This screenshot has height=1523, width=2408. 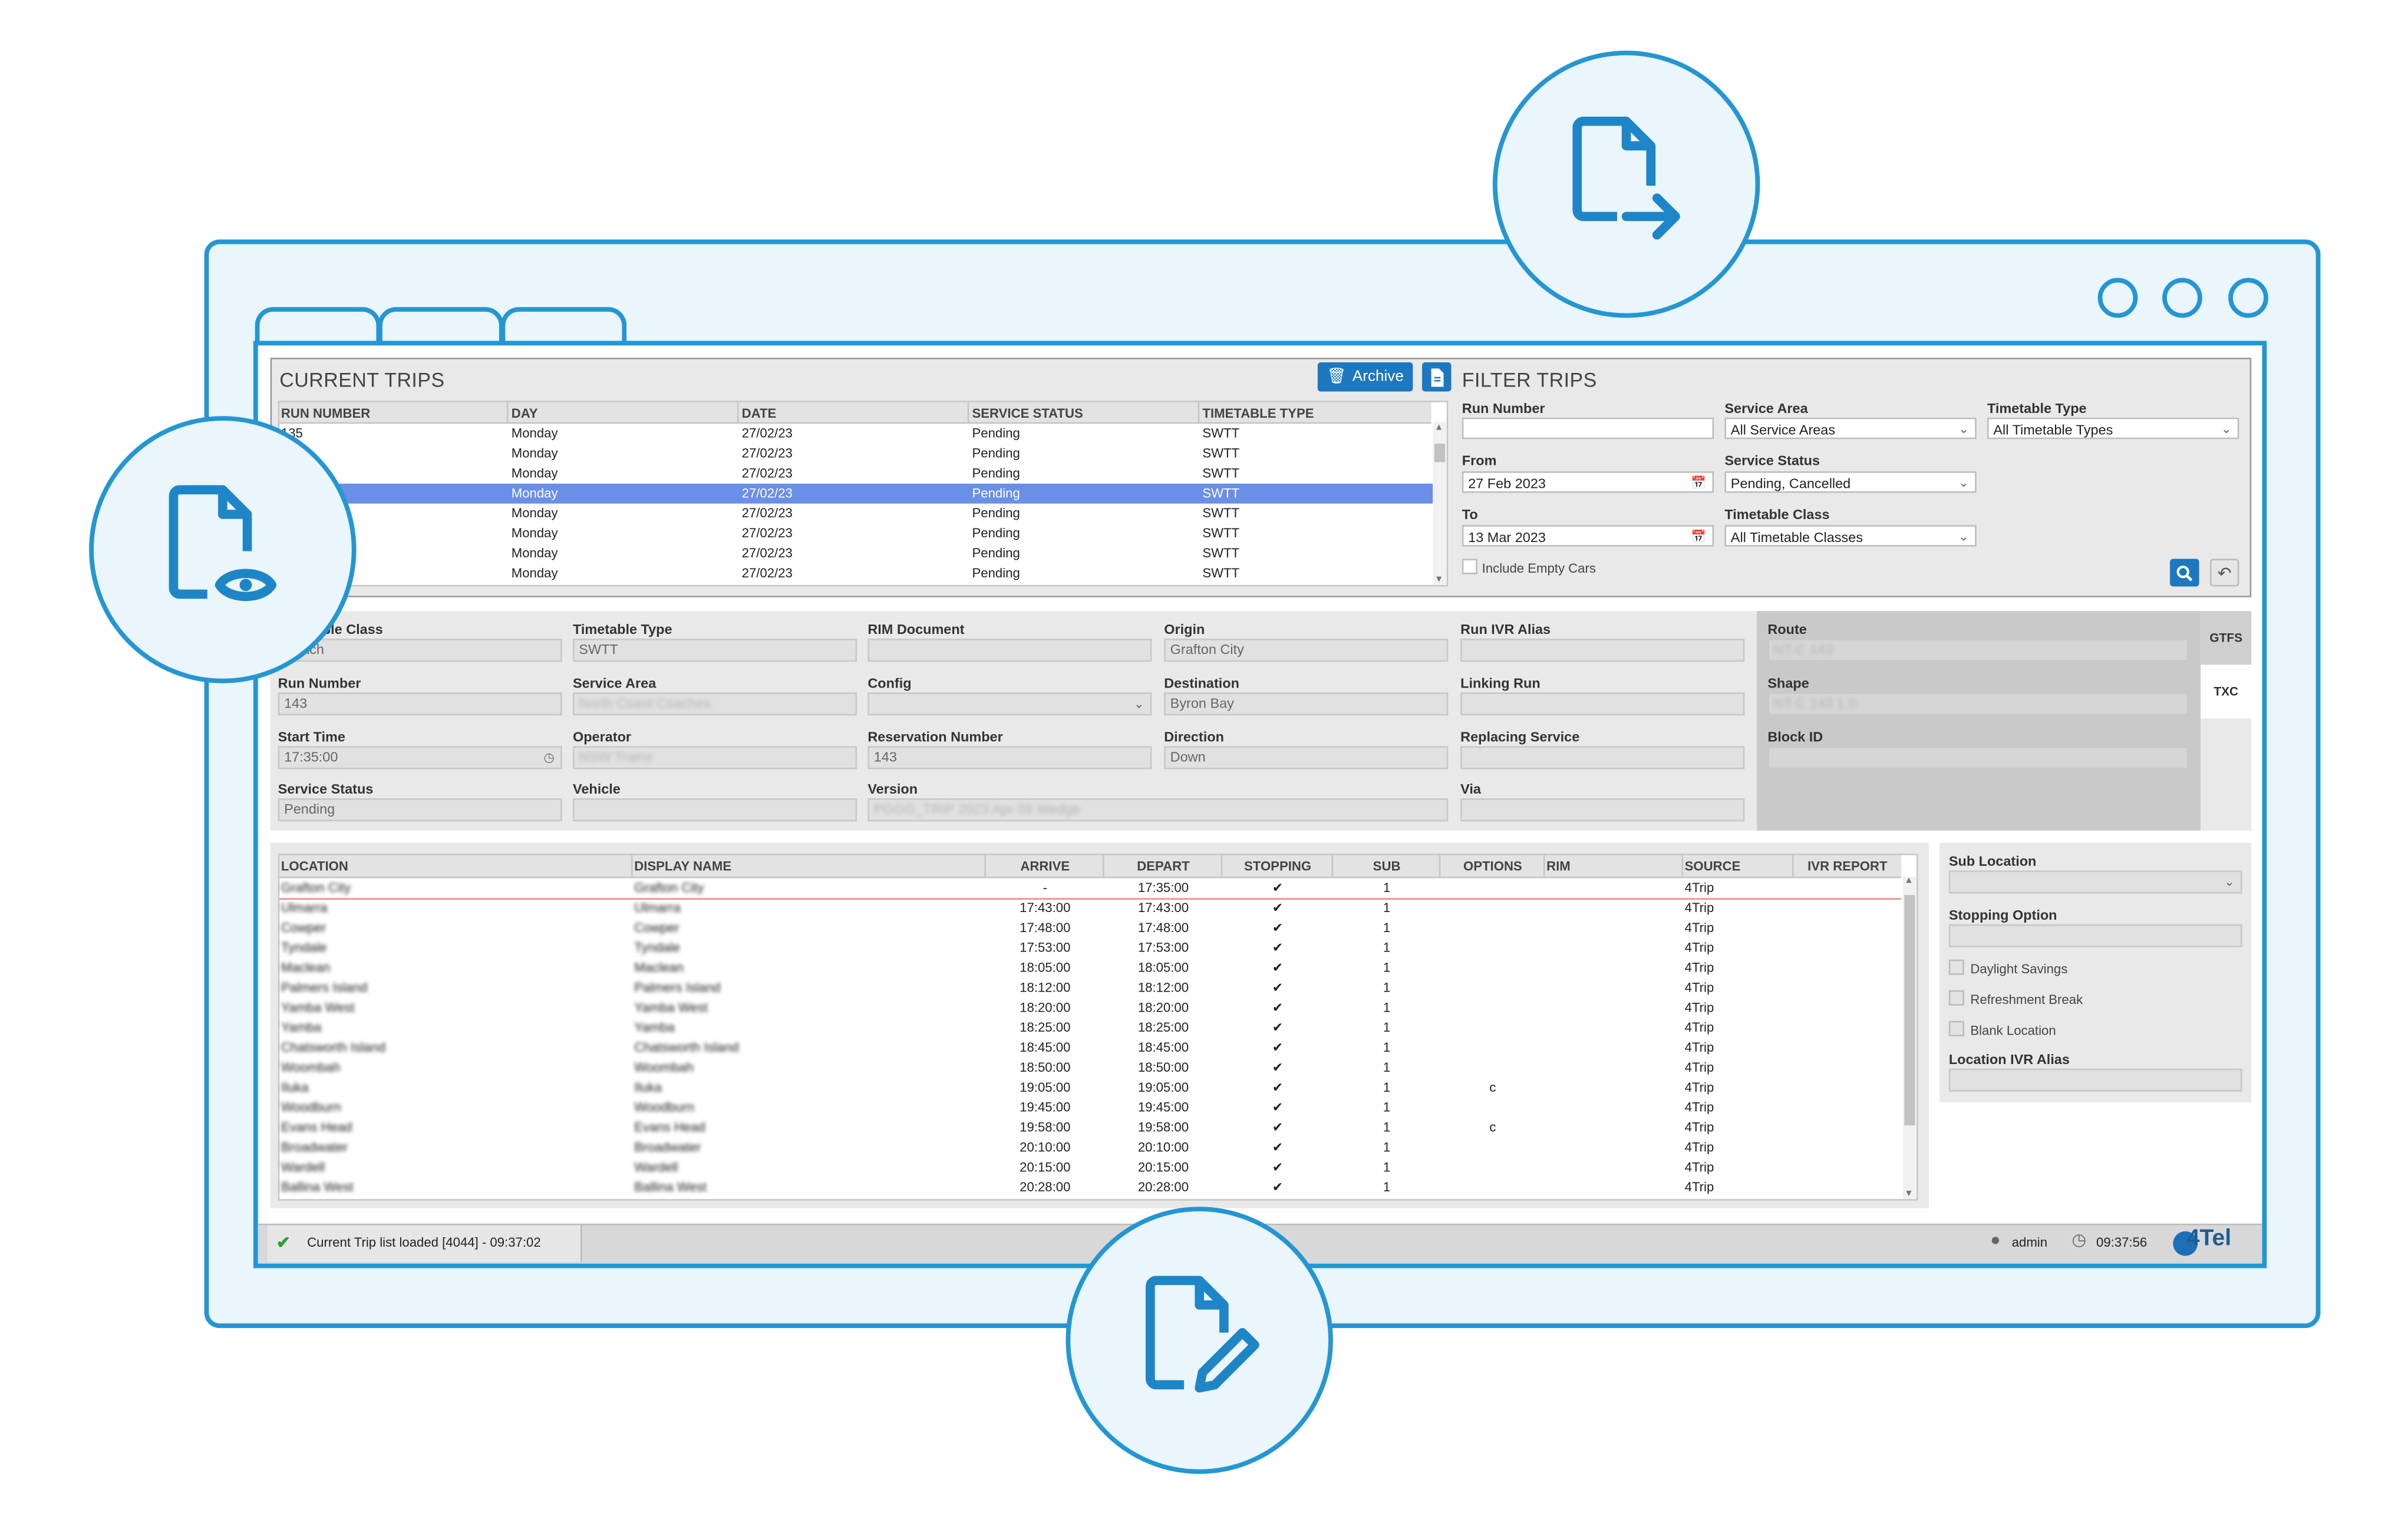 I want to click on include-empty-checkbox, so click(x=1469, y=566).